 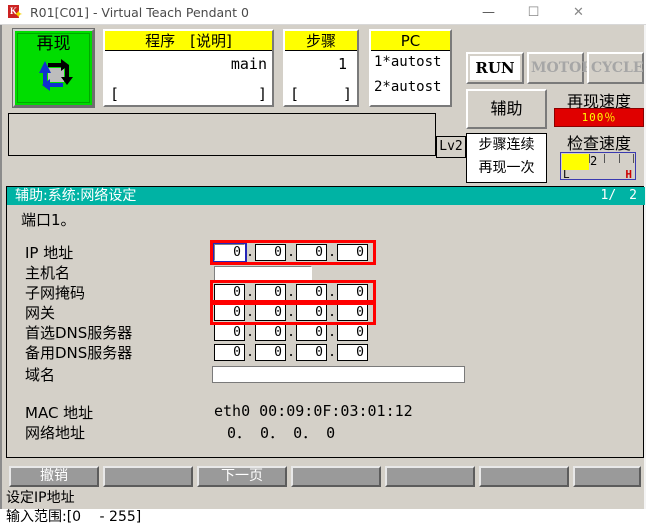 What do you see at coordinates (263, 274) in the screenshot?
I see `hostname-input` at bounding box center [263, 274].